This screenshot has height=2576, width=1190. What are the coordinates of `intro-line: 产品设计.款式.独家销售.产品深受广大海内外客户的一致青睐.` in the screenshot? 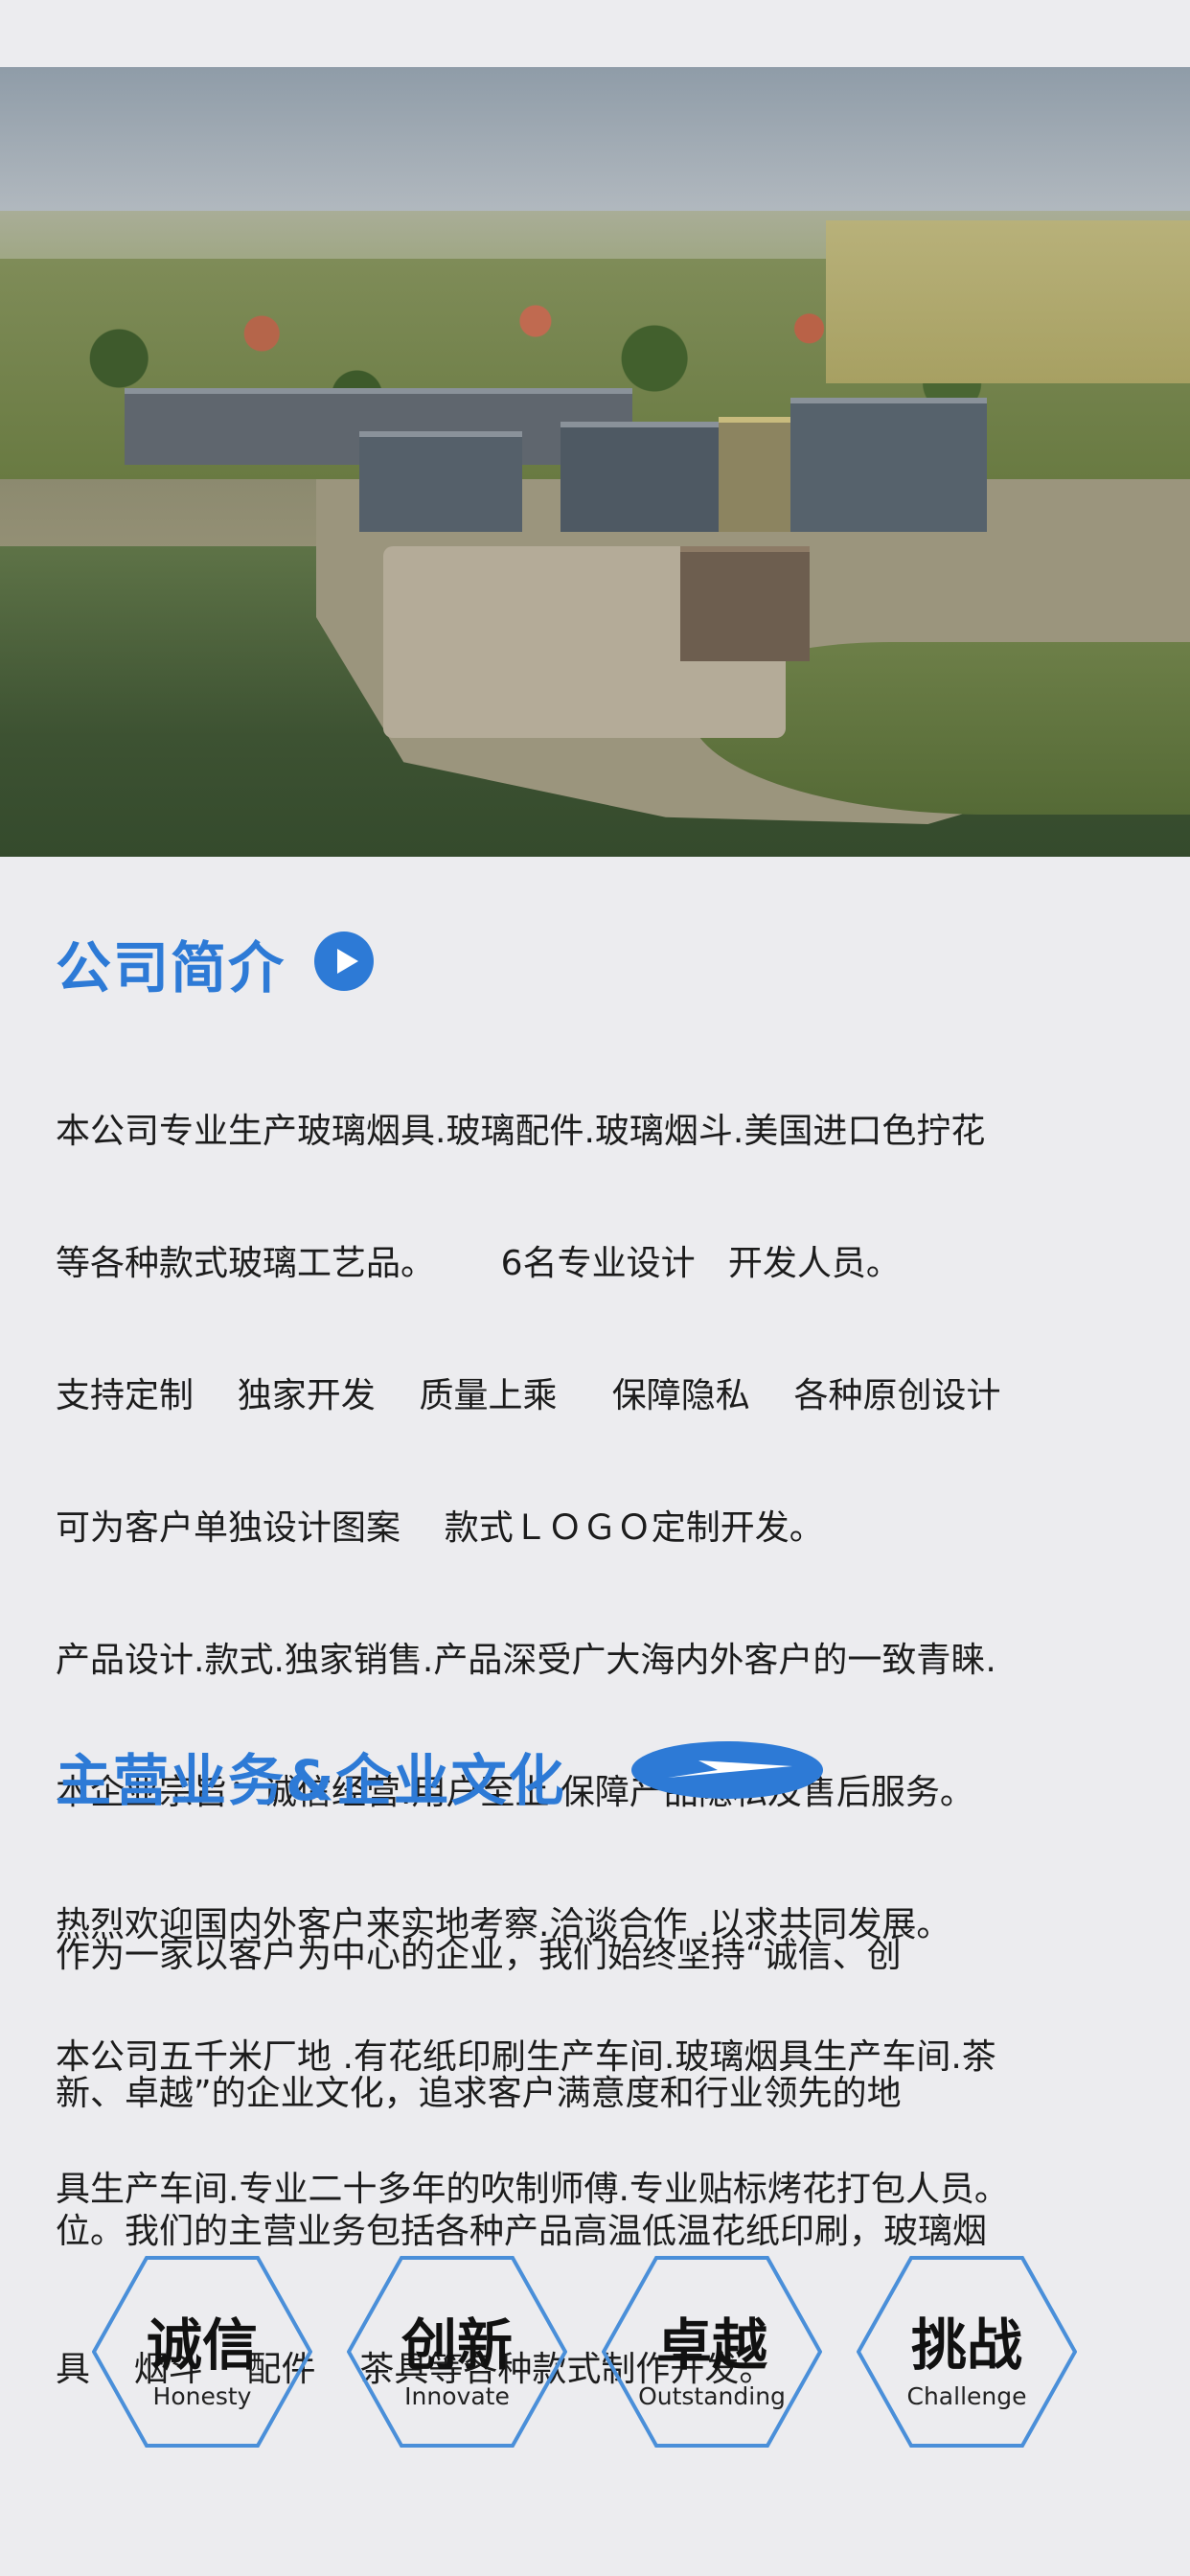 It's located at (526, 1660).